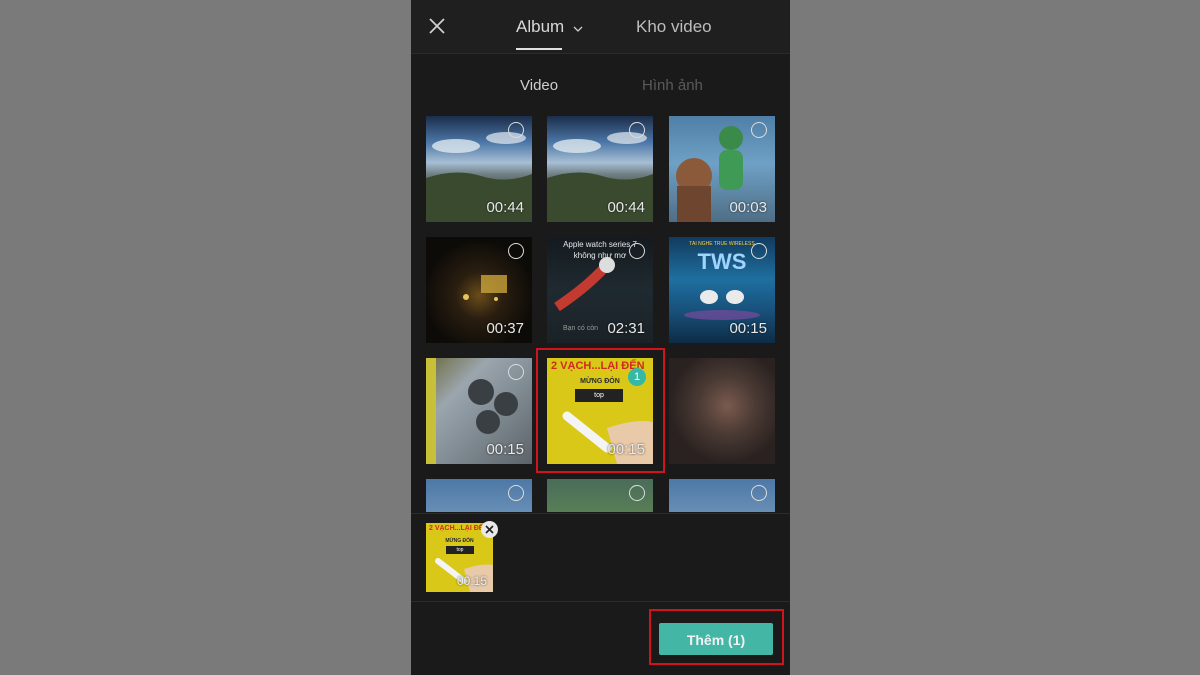  Describe the element at coordinates (600, 557) in the screenshot. I see `selected-media-tray: 2 VẠCH...LẠI ĐẾN MỪNG ĐÓN top 00:15` at that location.